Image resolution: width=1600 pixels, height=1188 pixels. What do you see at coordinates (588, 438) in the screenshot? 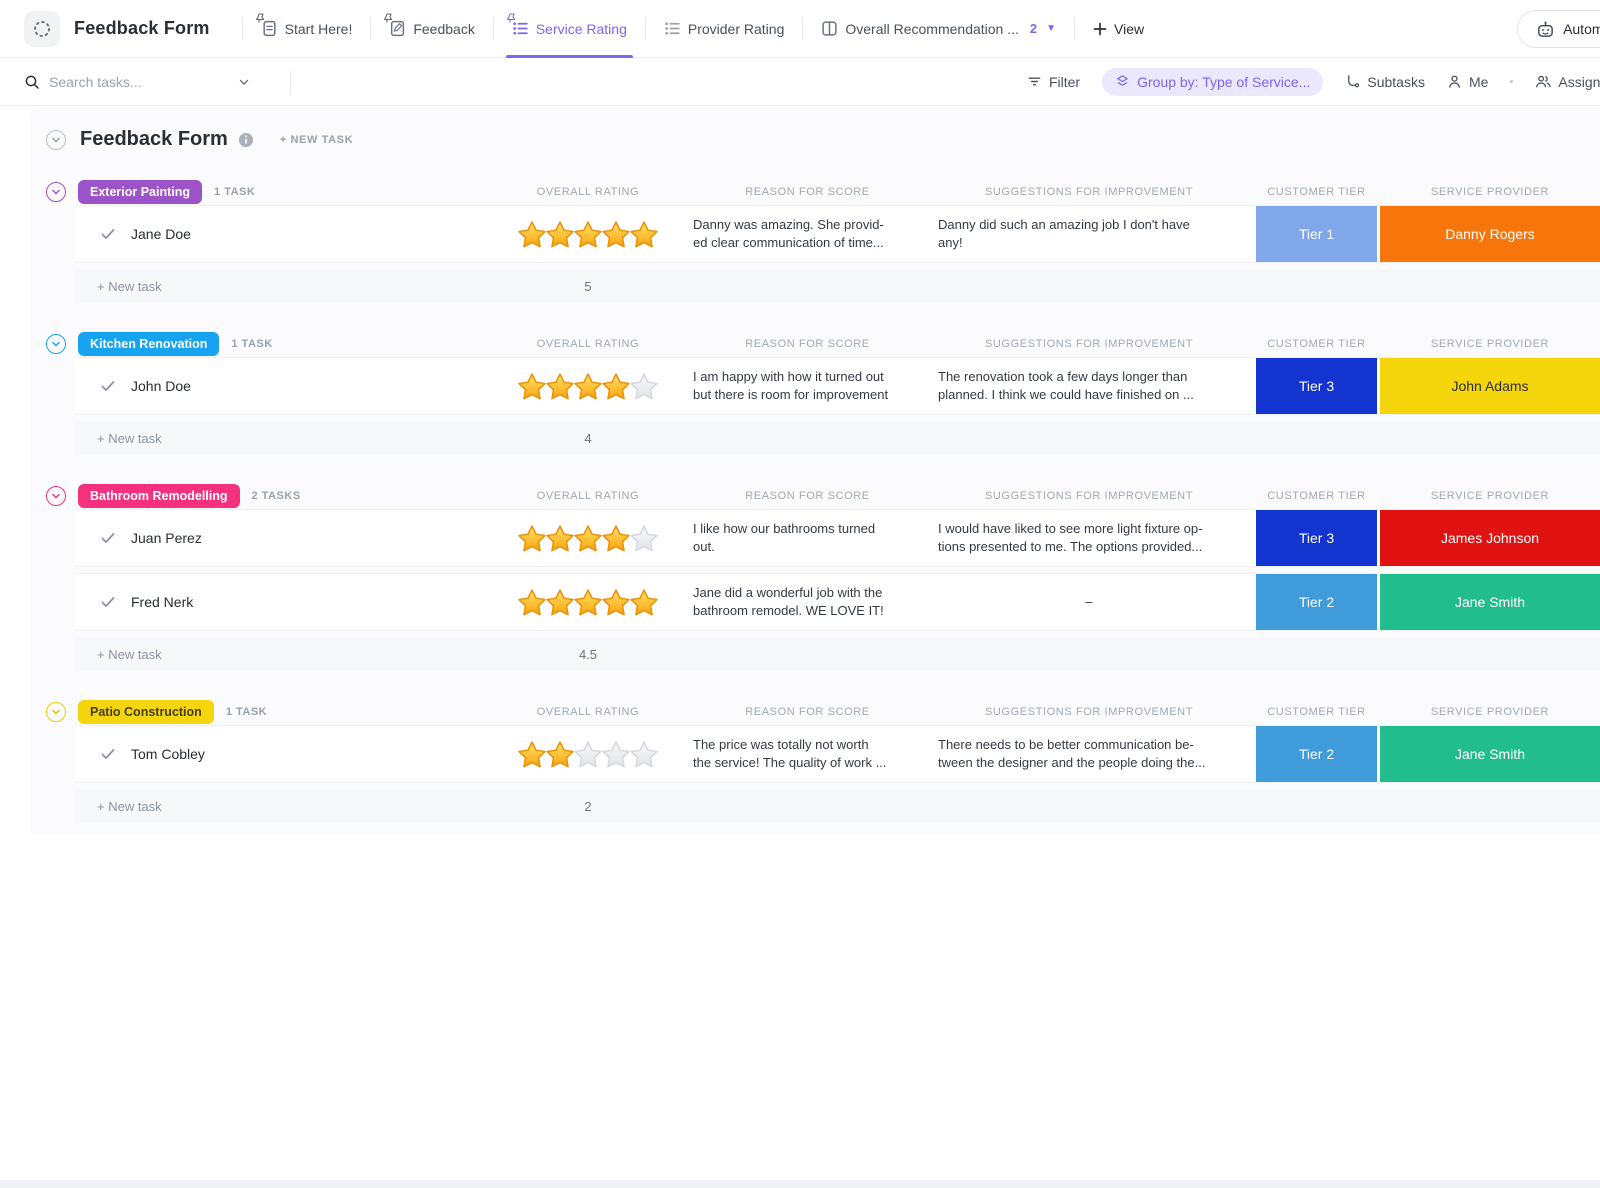
I see `rating-sum: 4` at bounding box center [588, 438].